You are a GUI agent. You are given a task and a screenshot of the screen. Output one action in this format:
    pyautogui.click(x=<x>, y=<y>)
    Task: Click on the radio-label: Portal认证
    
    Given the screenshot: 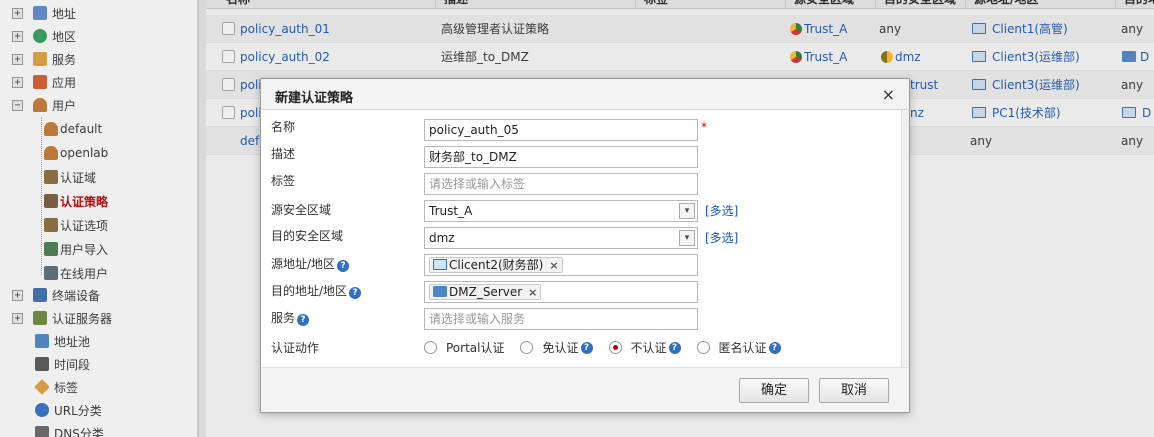 What is the action you would take?
    pyautogui.click(x=475, y=348)
    